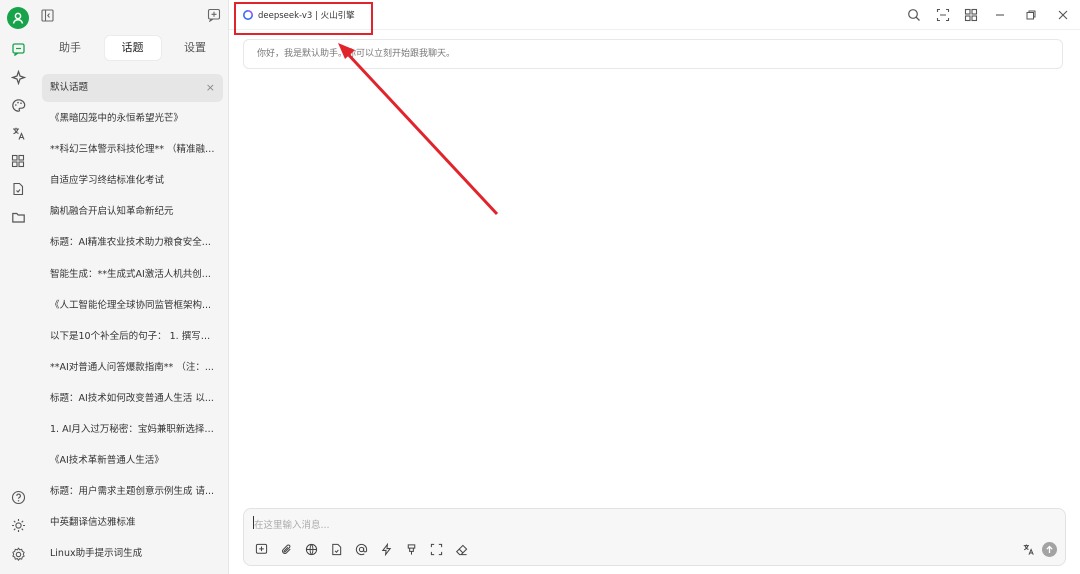 The height and width of the screenshot is (574, 1080). What do you see at coordinates (18, 525) in the screenshot?
I see `brightness-icon` at bounding box center [18, 525].